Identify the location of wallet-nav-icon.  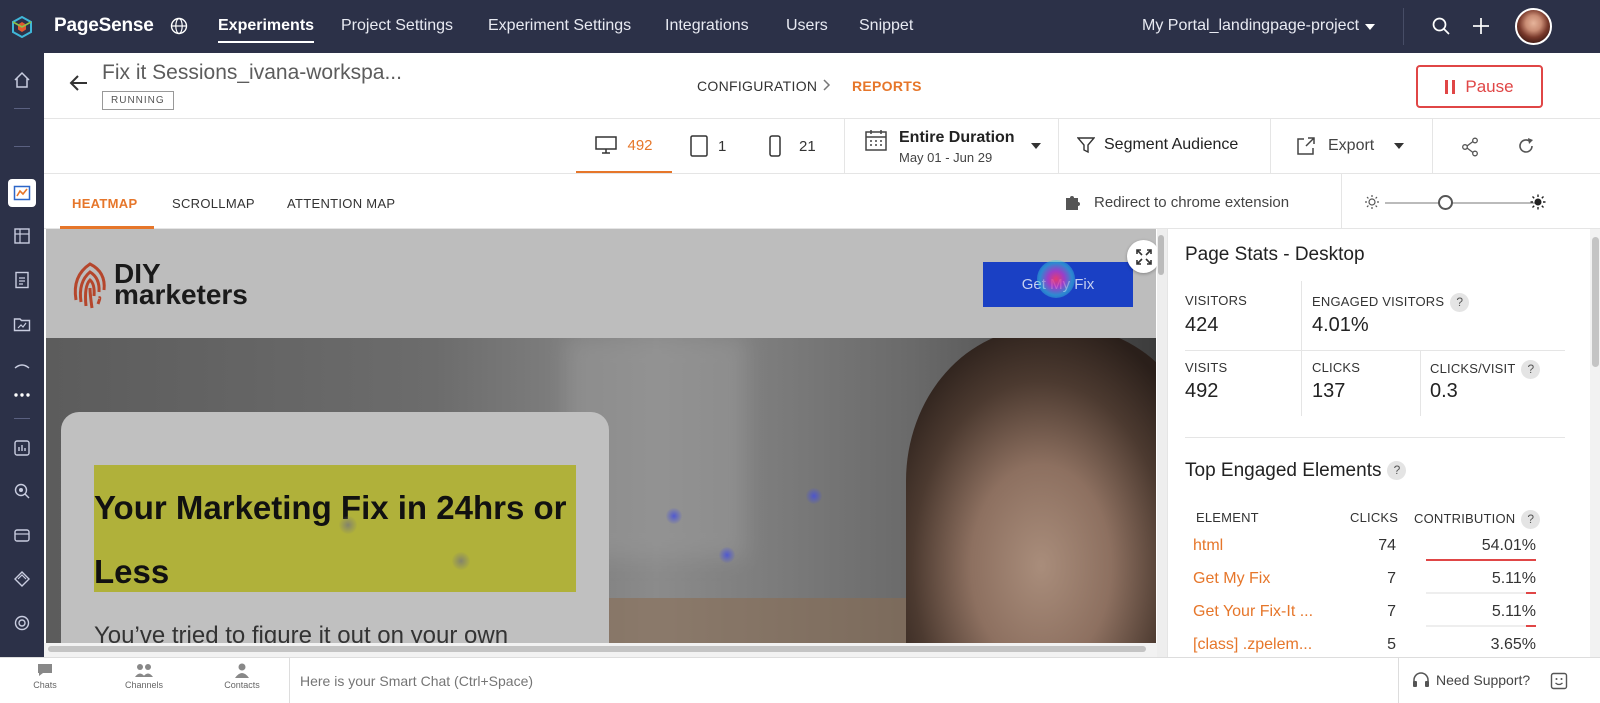
(22, 535).